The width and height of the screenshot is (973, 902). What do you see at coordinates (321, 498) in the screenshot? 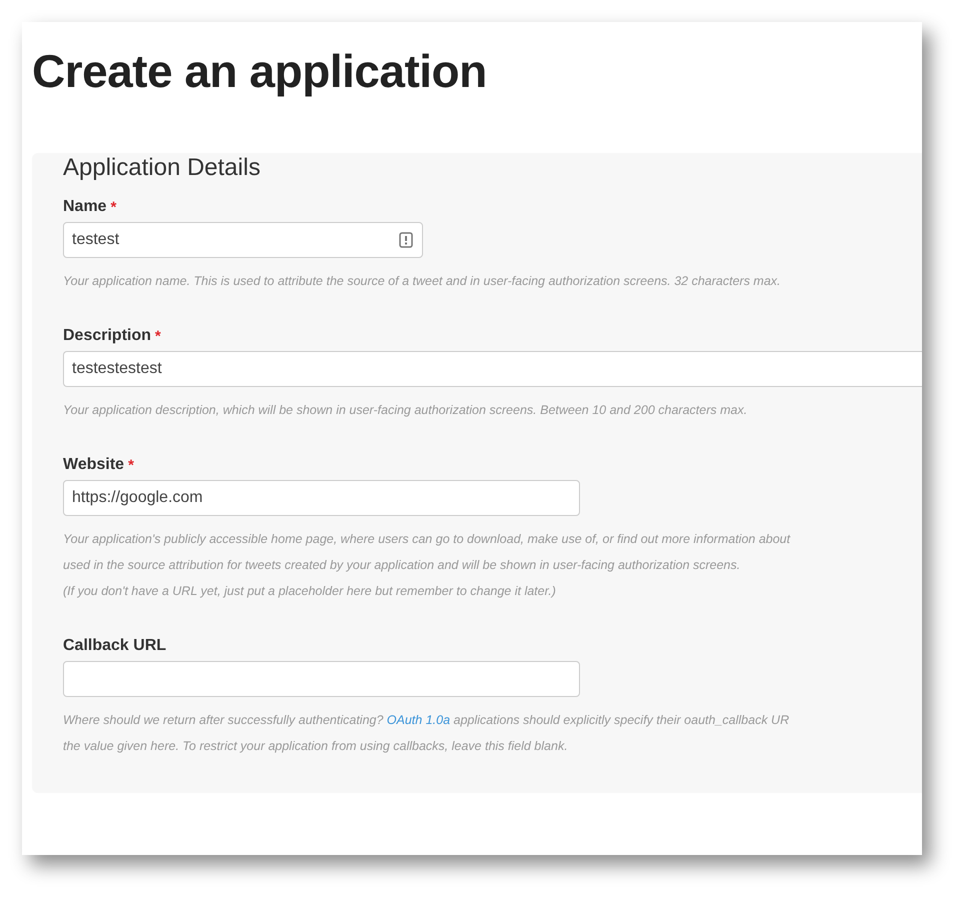
I see `text-field: https://google.com` at bounding box center [321, 498].